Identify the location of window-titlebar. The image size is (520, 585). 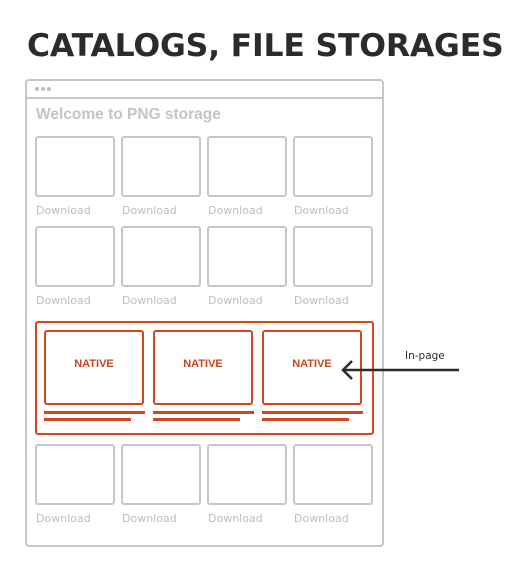
(204, 90).